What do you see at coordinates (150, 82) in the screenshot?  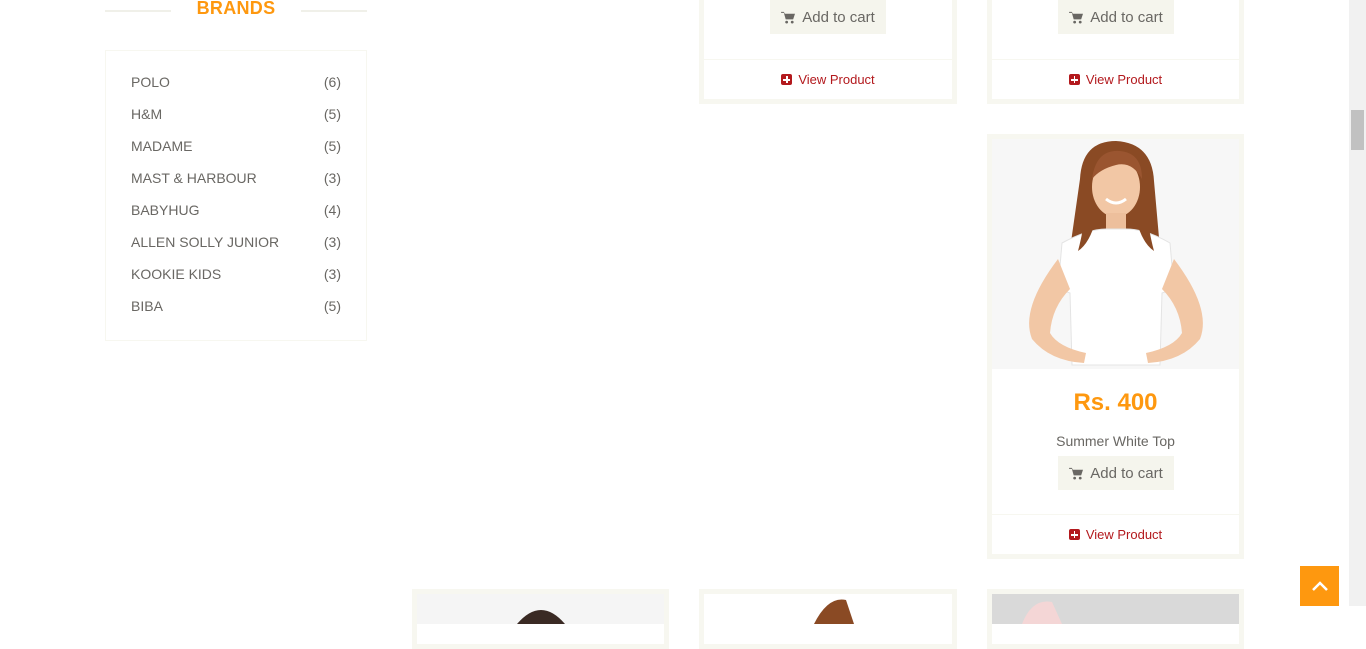 I see `brand-name: POLO` at bounding box center [150, 82].